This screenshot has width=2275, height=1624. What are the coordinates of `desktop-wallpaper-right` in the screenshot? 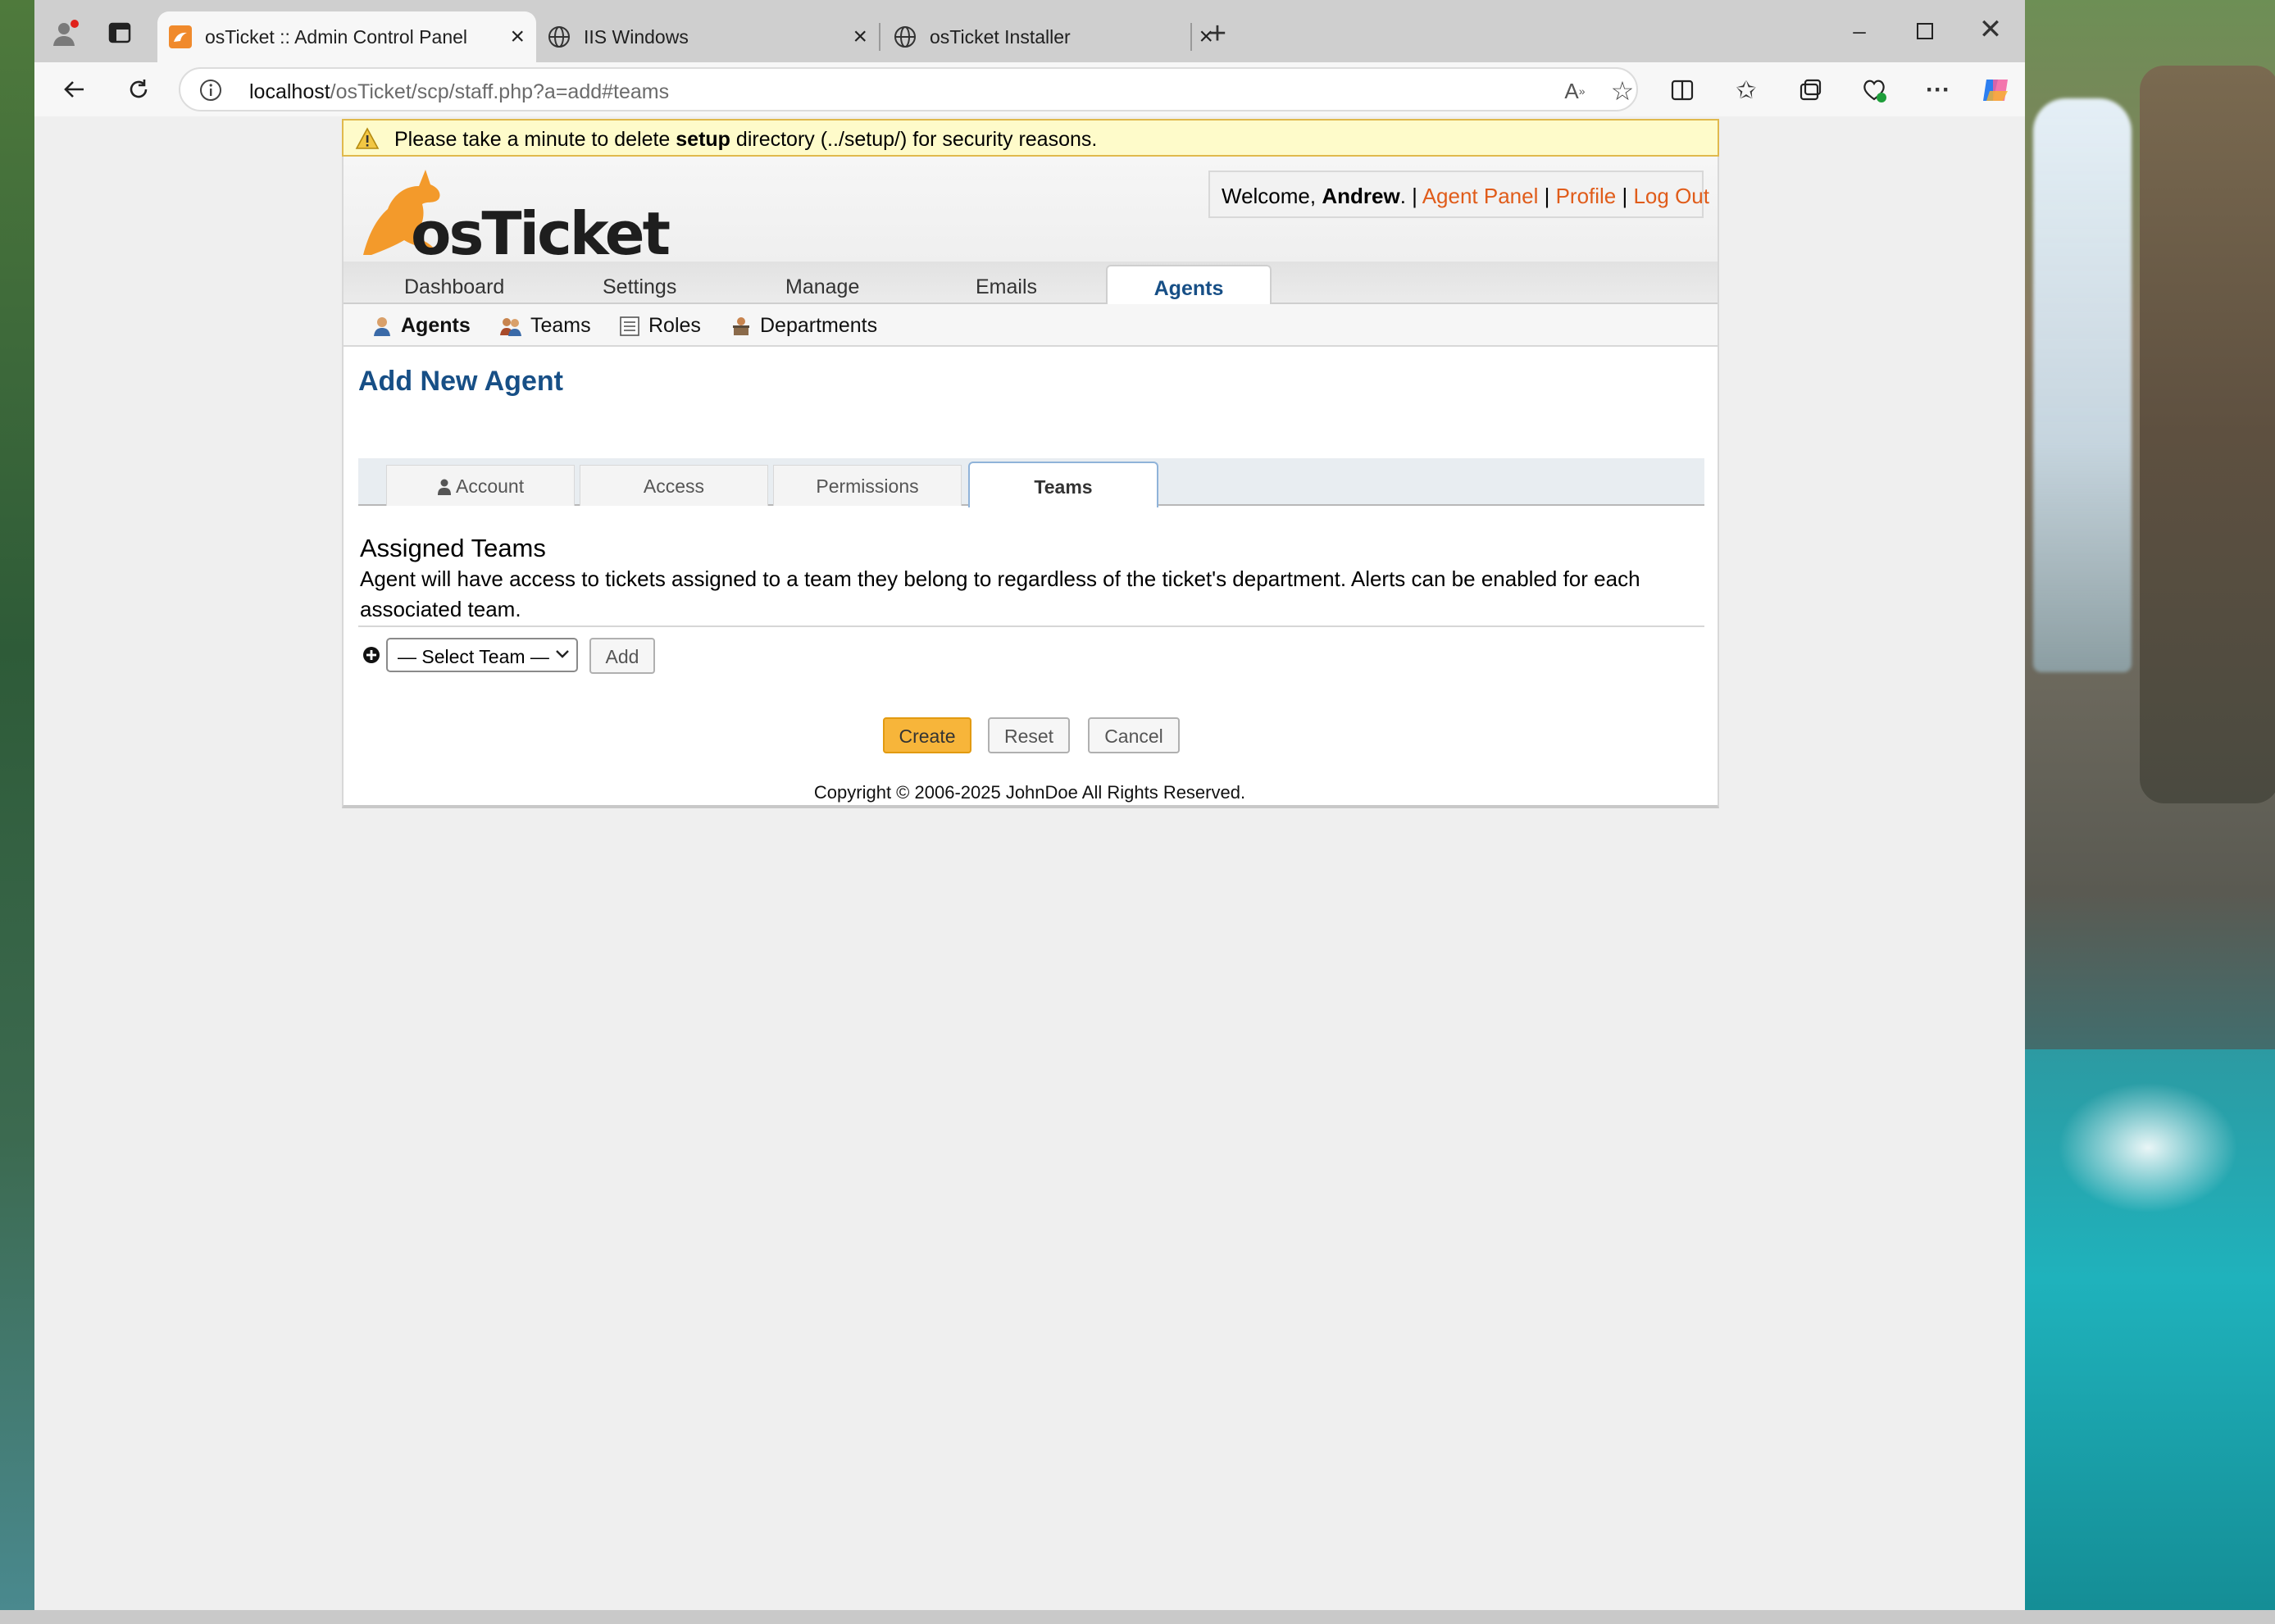 It's located at (2150, 812).